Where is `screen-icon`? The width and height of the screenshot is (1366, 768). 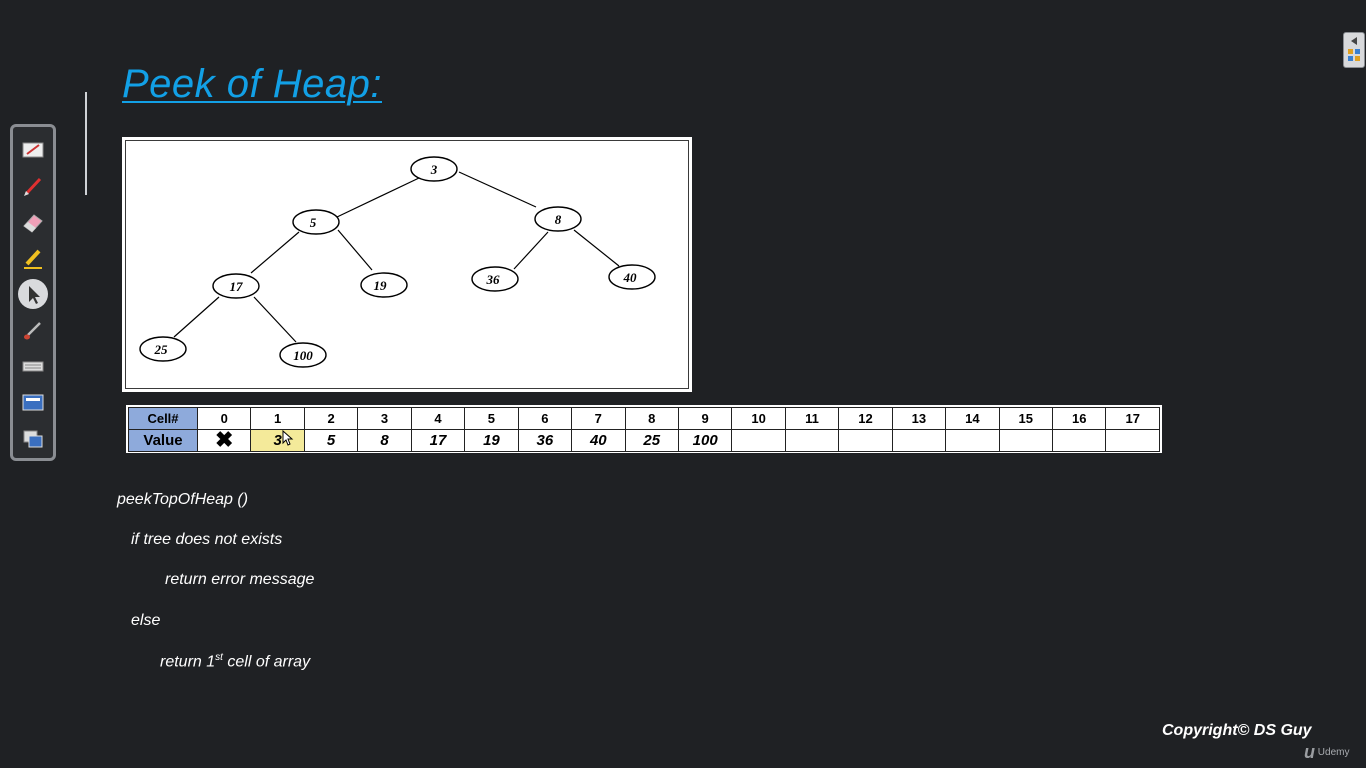
screen-icon is located at coordinates (33, 402).